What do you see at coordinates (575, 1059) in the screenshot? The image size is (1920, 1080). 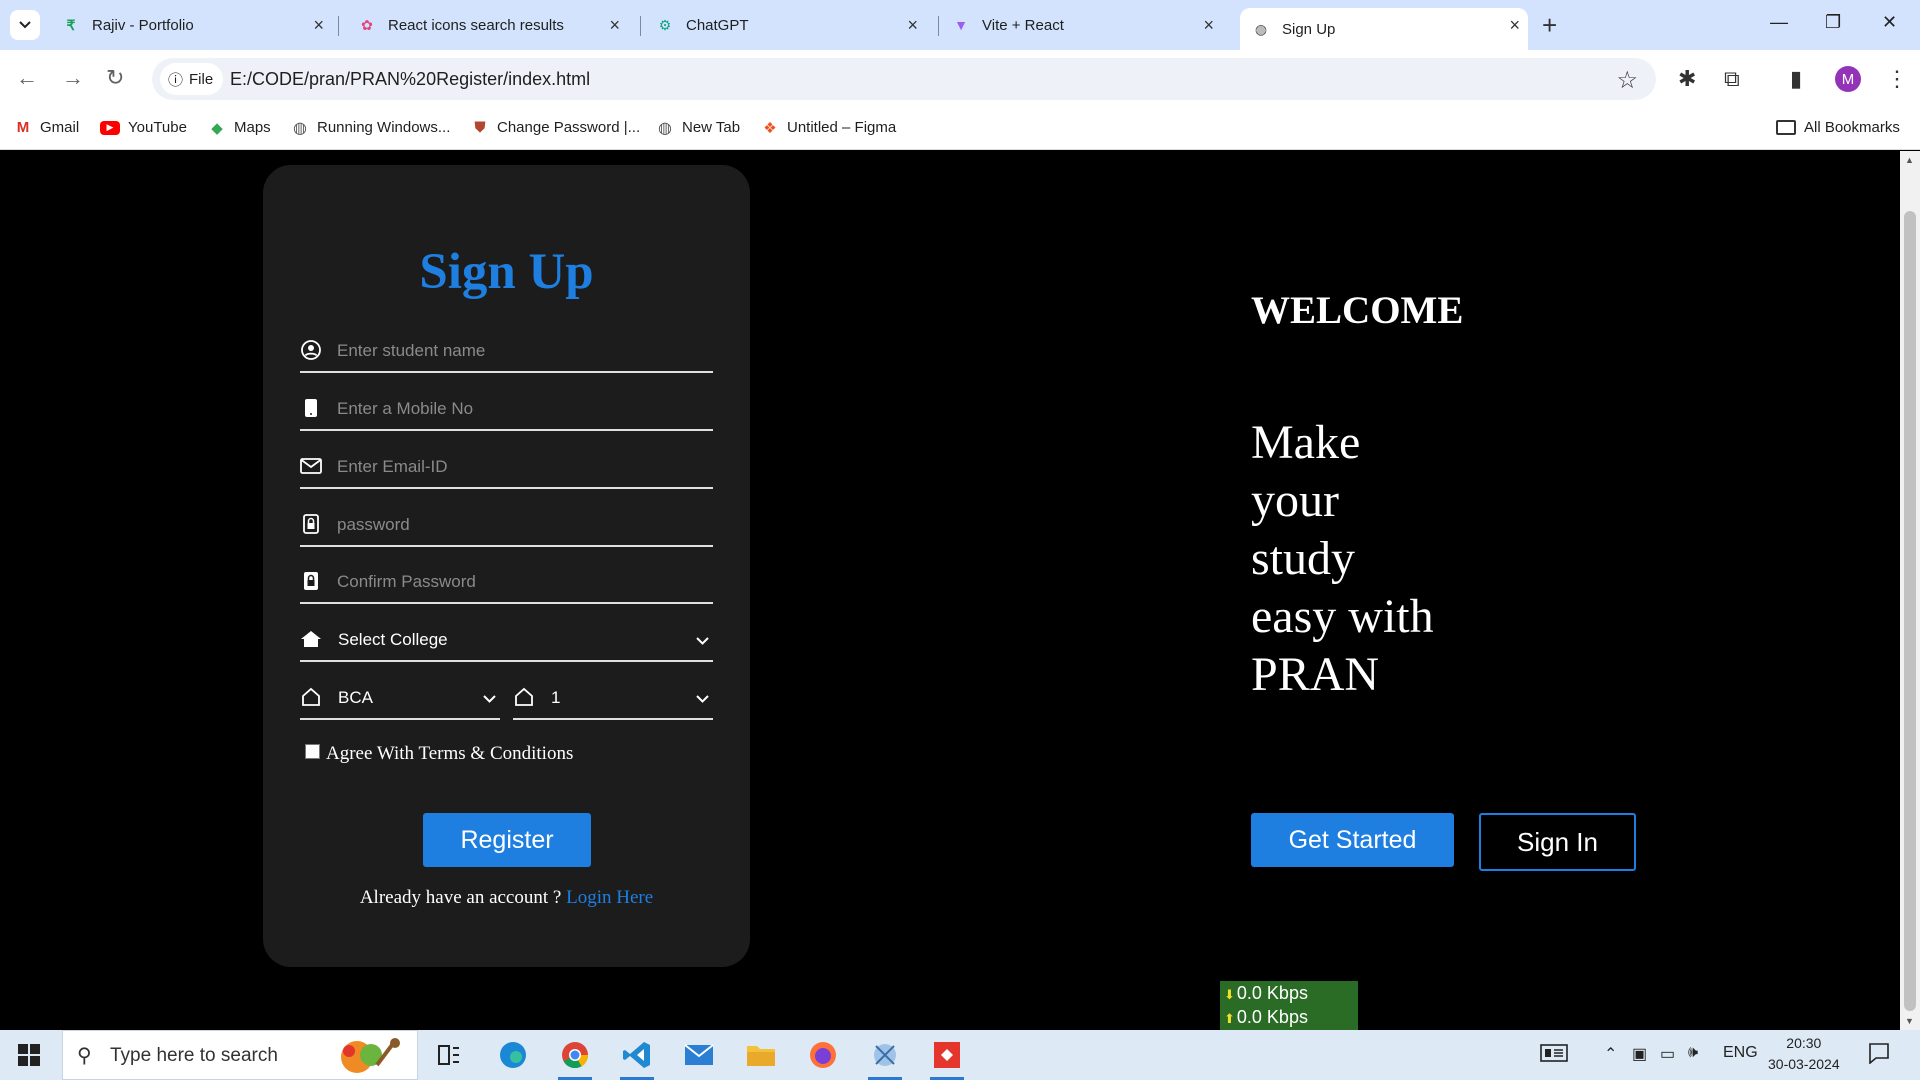 I see `chrome-icon` at bounding box center [575, 1059].